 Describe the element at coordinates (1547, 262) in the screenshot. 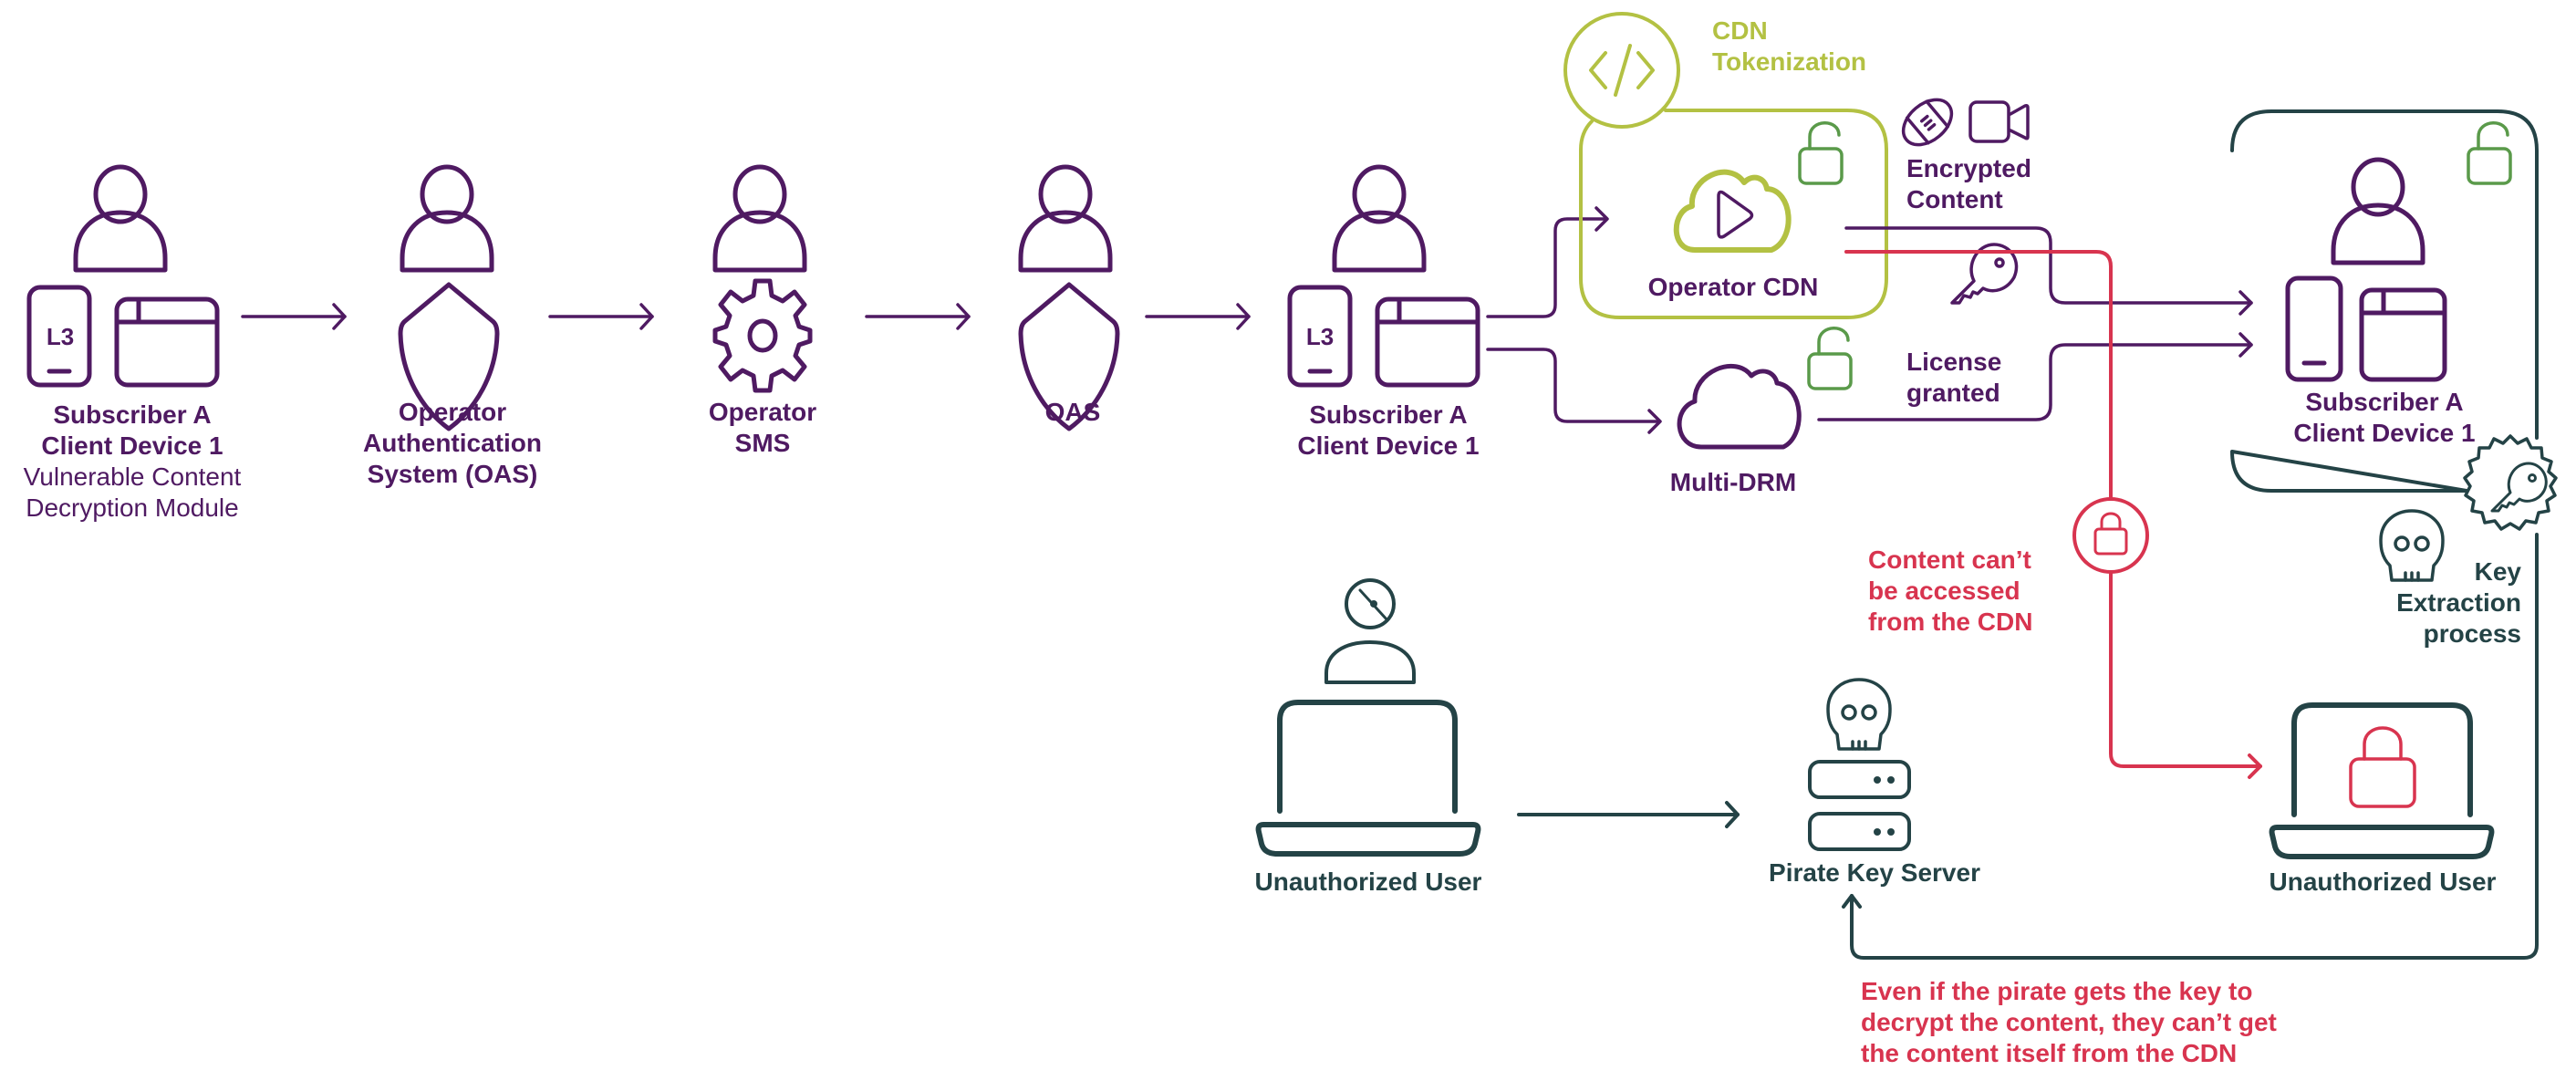

I see `connector-to-cdn` at that location.